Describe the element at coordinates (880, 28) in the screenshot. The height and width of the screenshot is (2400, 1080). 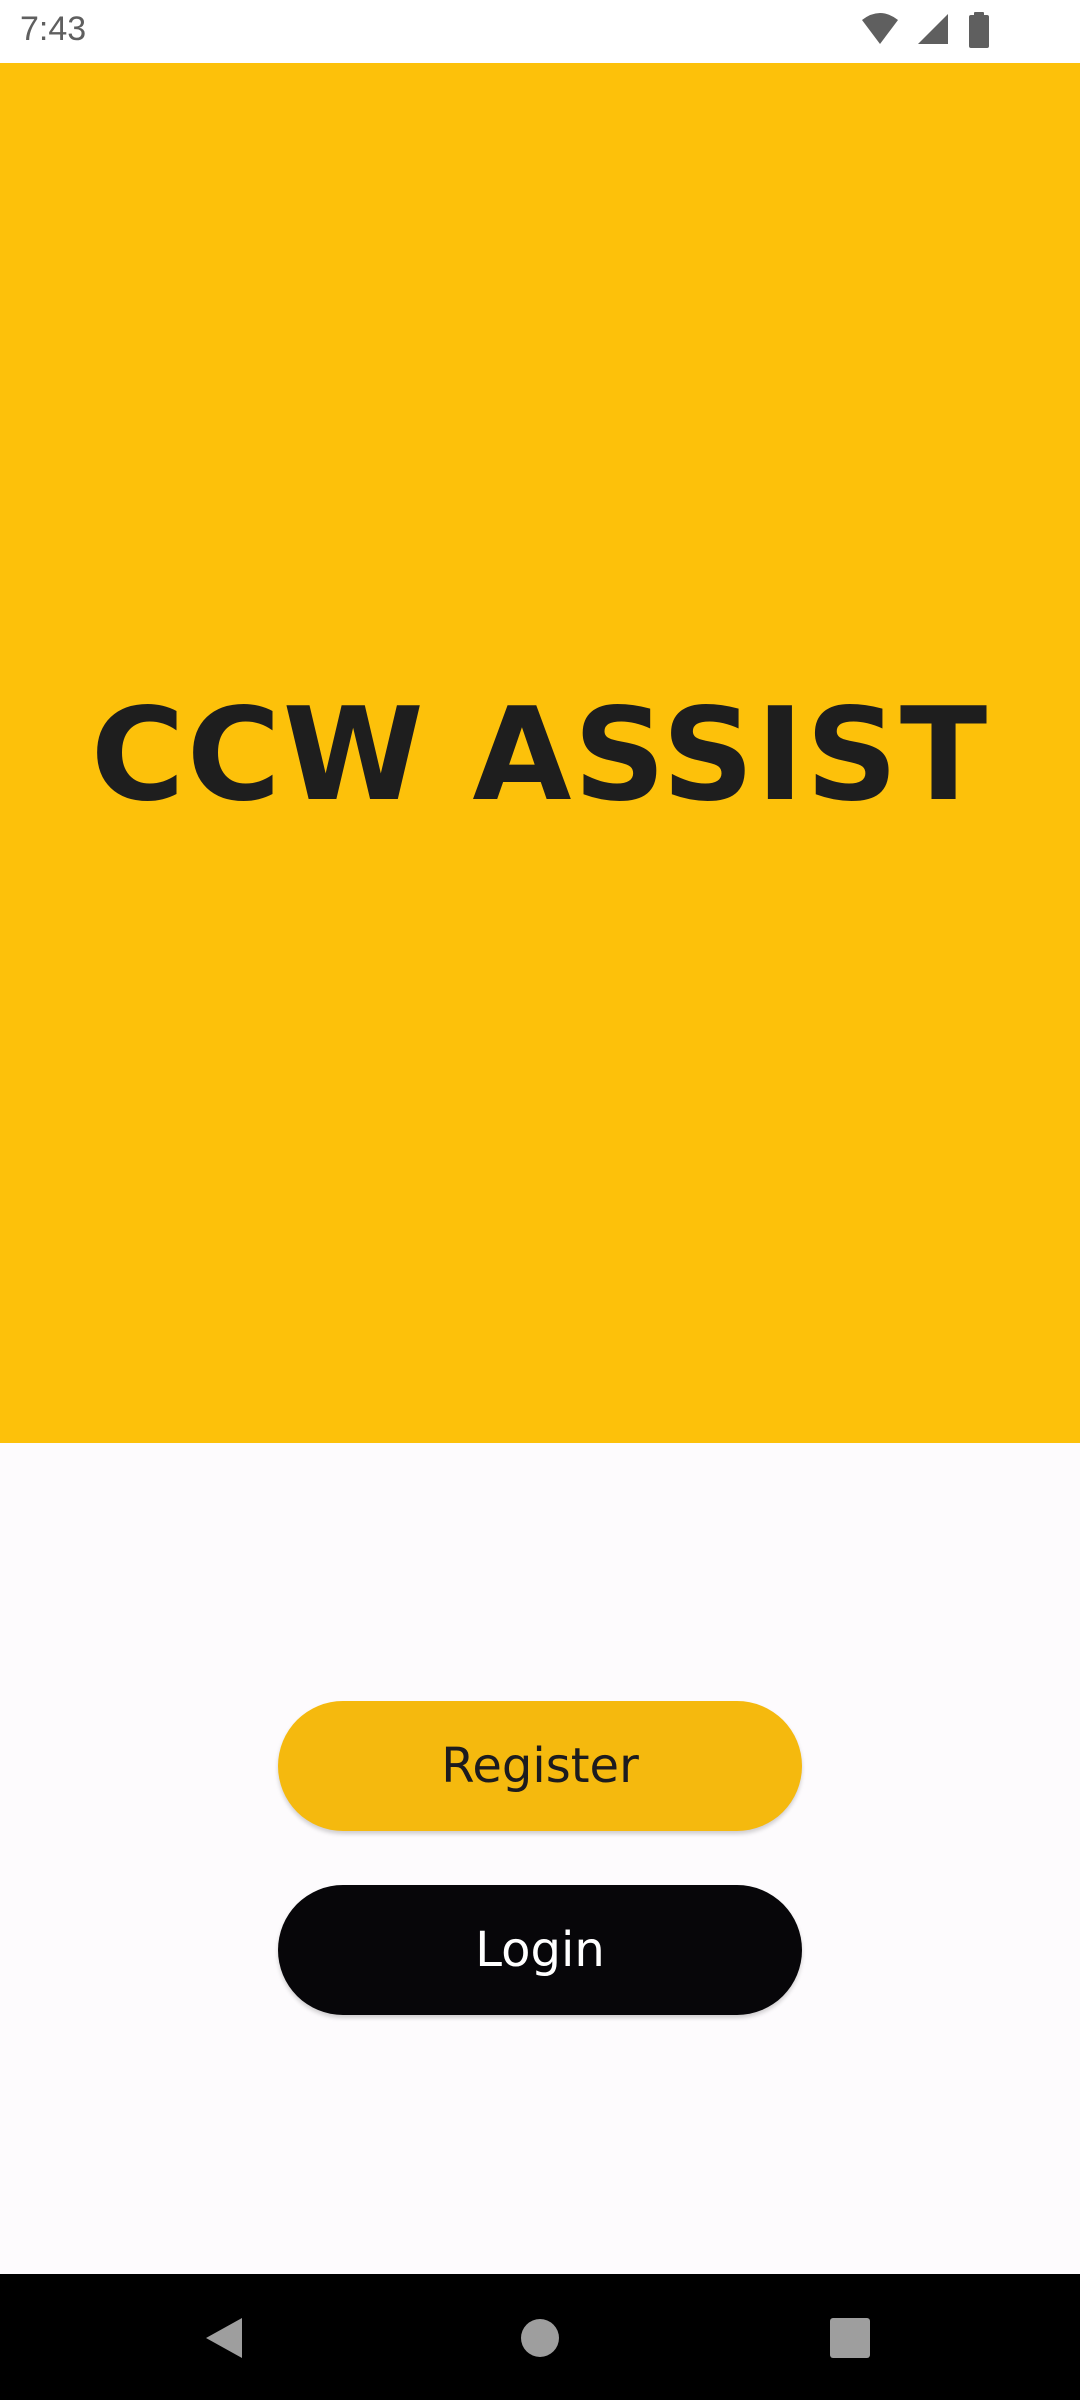
I see `wifi-icon` at that location.